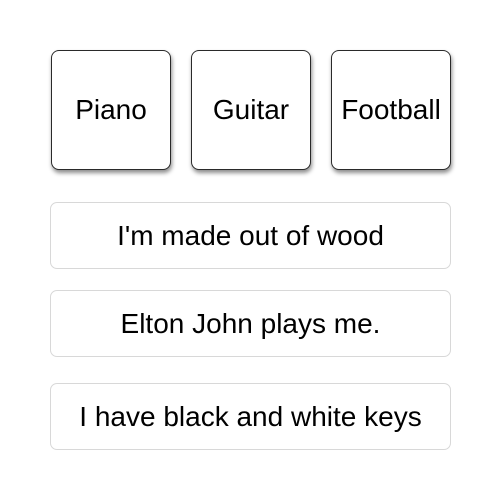 The height and width of the screenshot is (500, 500). Describe the element at coordinates (250, 416) in the screenshot. I see `clue-card: I have black and white keys` at that location.